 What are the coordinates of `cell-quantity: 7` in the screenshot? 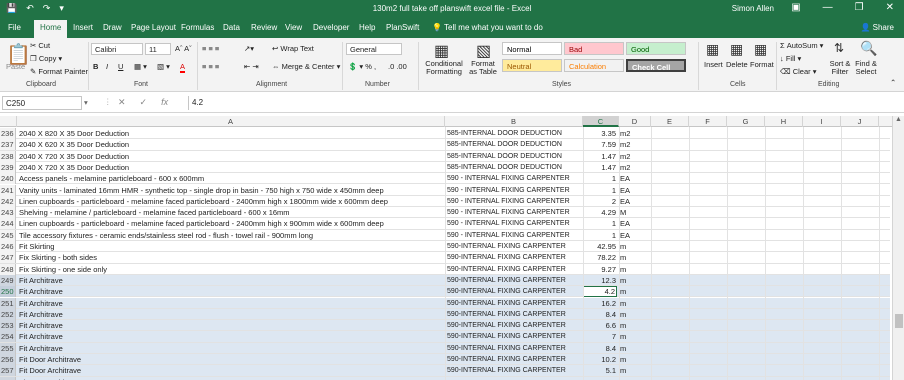 It's located at (600, 336).